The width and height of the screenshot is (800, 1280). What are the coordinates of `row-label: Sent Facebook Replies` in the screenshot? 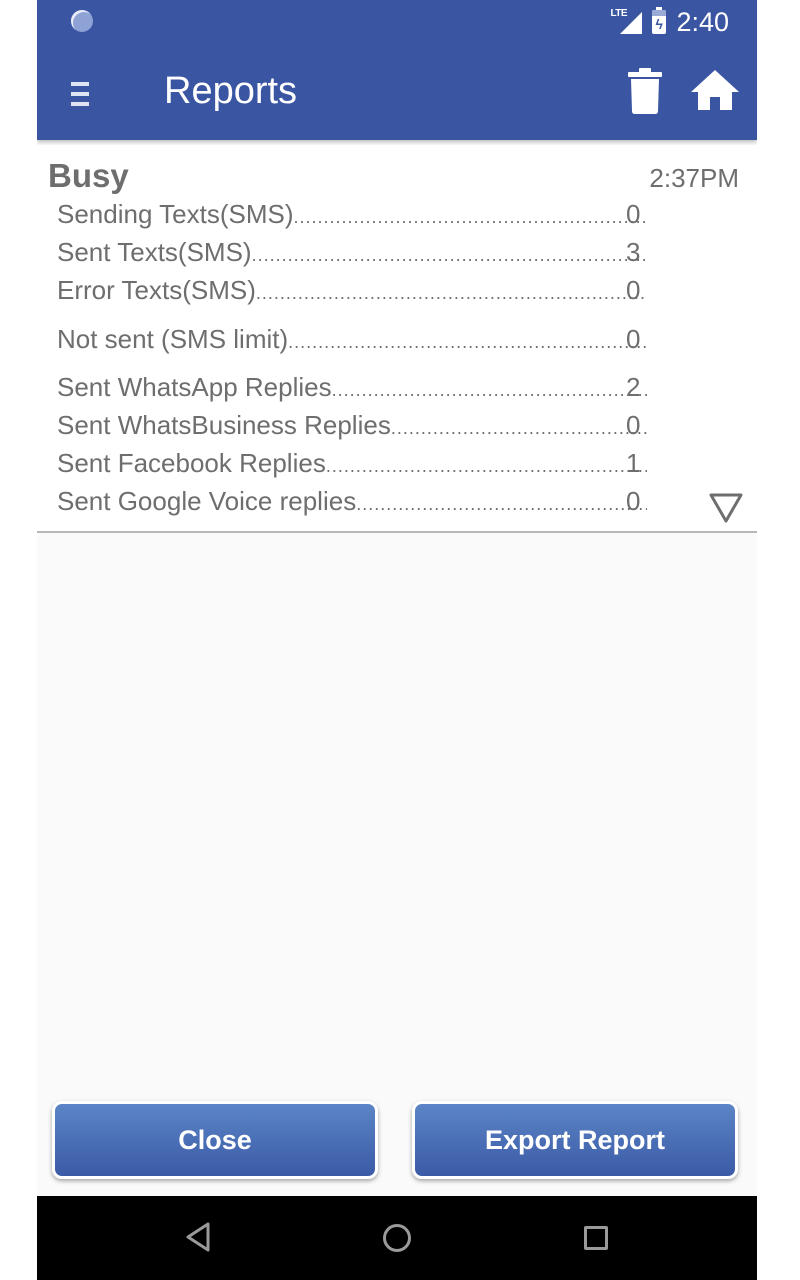 It's located at (191, 463).